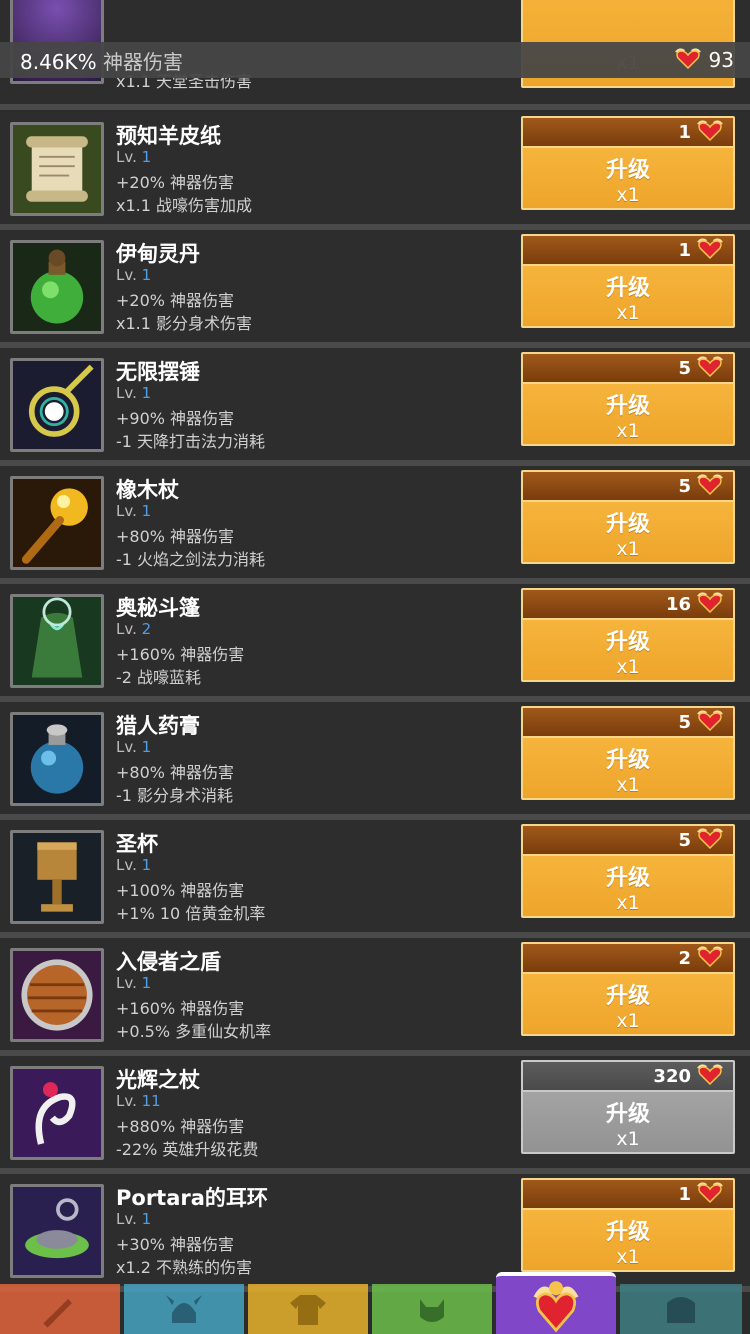 The height and width of the screenshot is (1334, 750). What do you see at coordinates (151, 1101) in the screenshot?
I see `artifact-level-value: 11` at bounding box center [151, 1101].